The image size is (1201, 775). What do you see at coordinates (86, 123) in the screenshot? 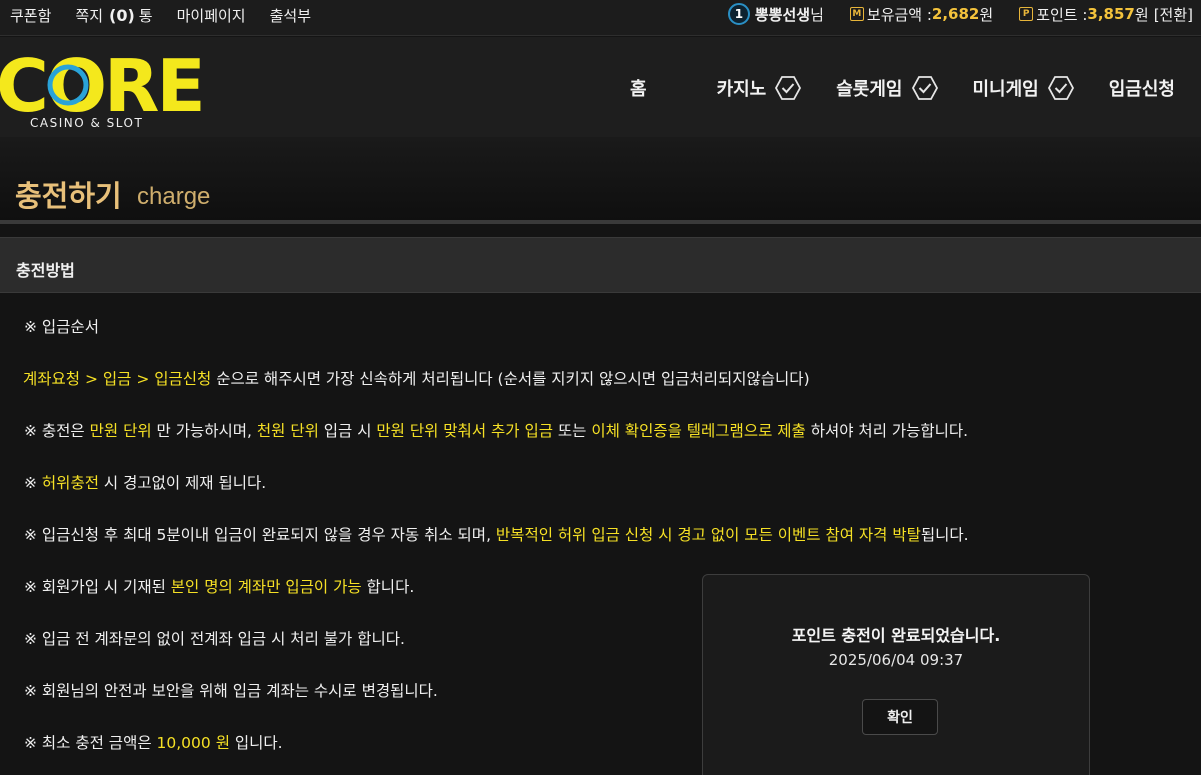
I see `logo-sub-text: CASINO & SLOT` at bounding box center [86, 123].